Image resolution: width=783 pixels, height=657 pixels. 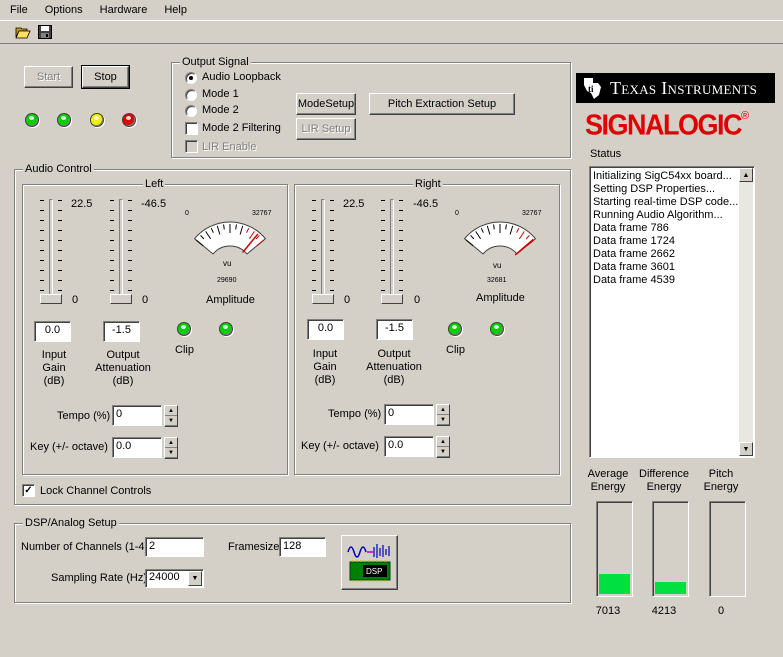 What do you see at coordinates (42, 250) in the screenshot?
I see `left-gain-ticks` at bounding box center [42, 250].